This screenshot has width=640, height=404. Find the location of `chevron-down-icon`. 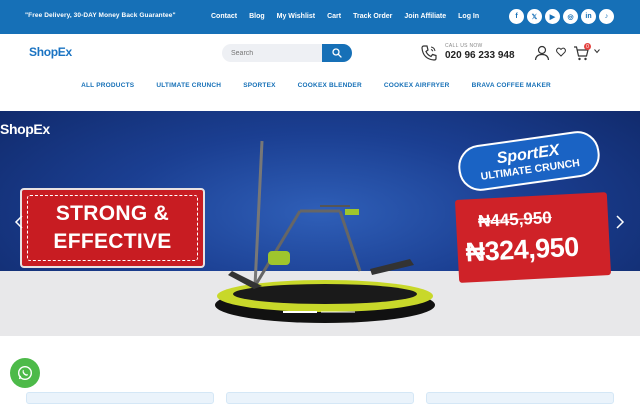

chevron-down-icon is located at coordinates (597, 51).